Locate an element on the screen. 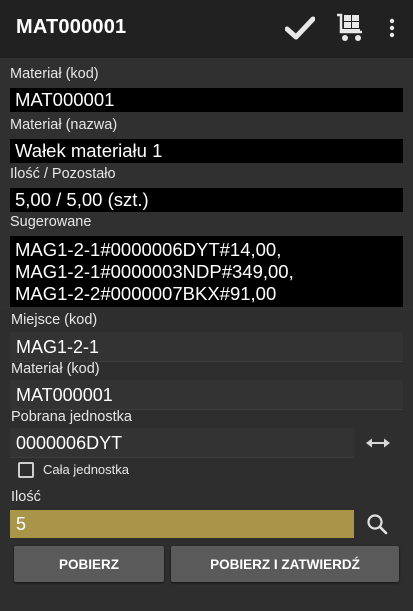  swap-unit-button is located at coordinates (378, 443).